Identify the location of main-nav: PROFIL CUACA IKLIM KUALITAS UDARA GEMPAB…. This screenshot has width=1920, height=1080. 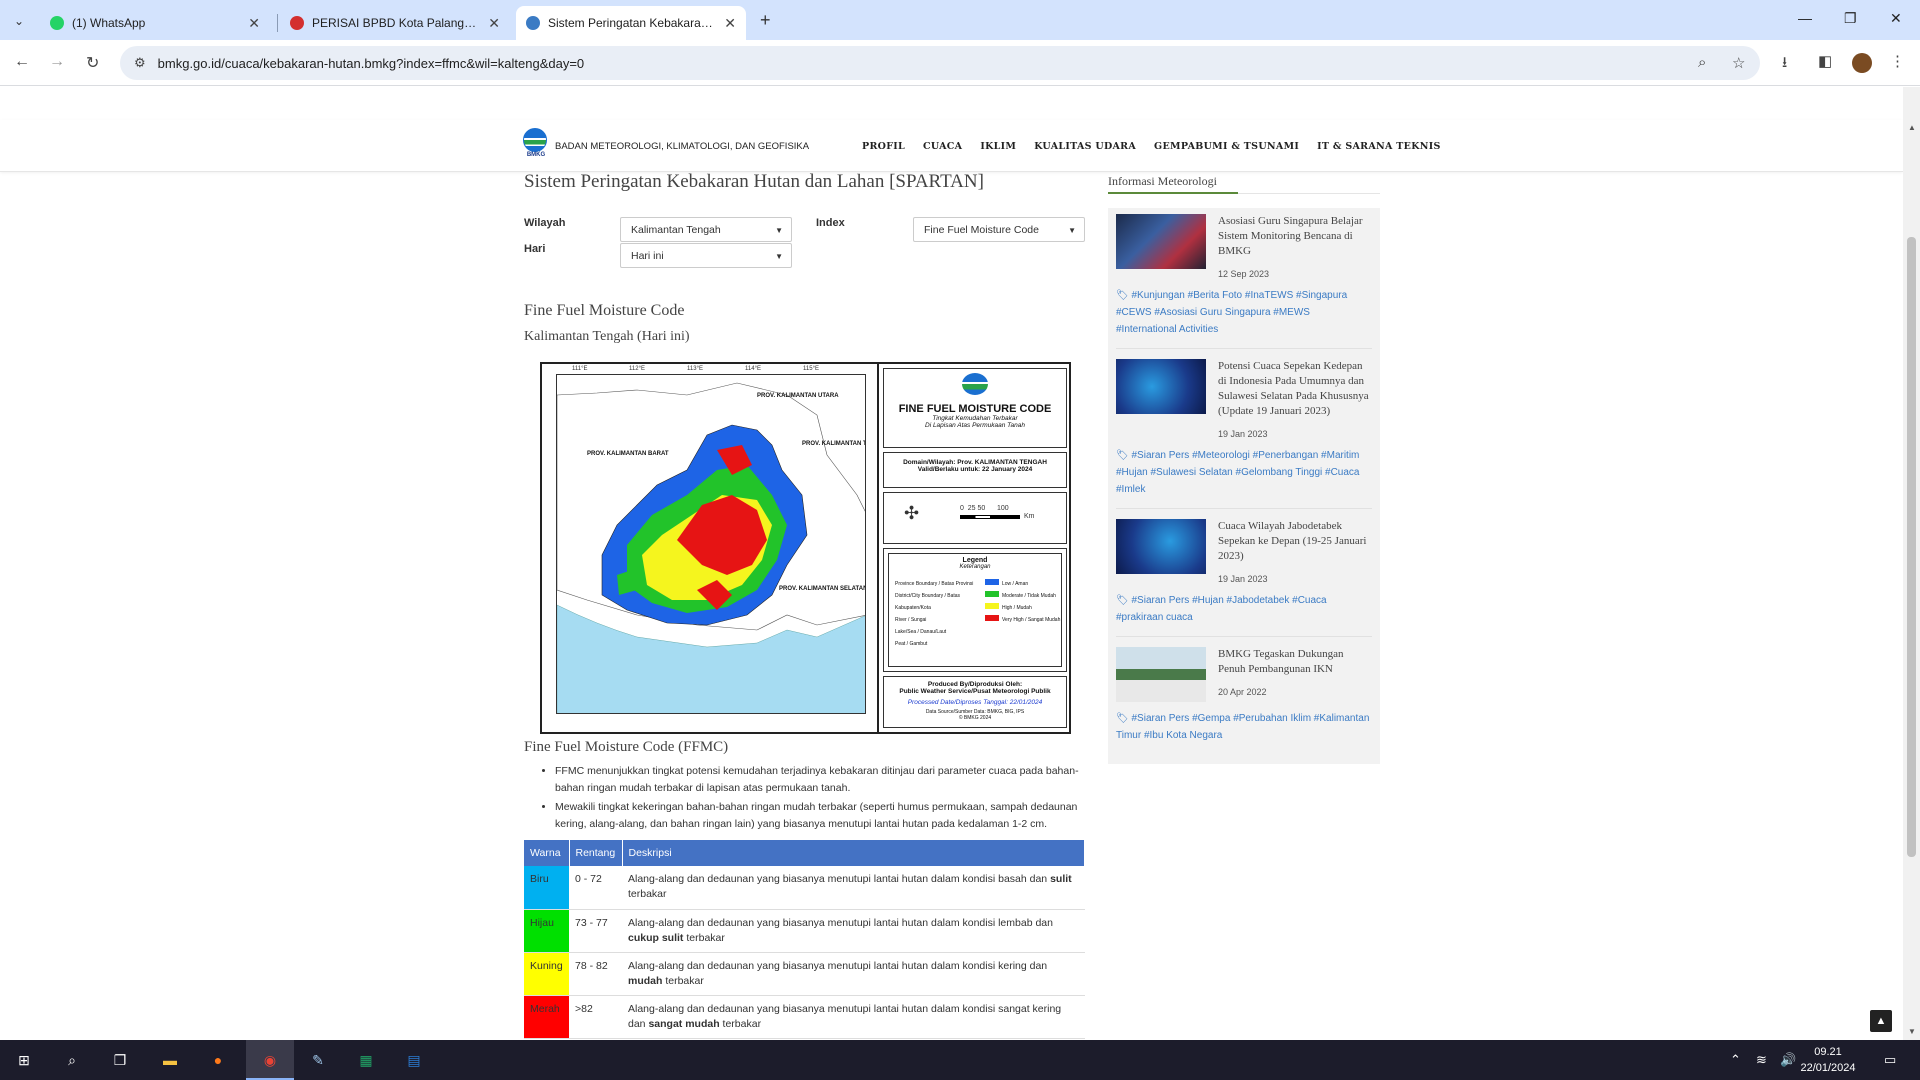
(1151, 146).